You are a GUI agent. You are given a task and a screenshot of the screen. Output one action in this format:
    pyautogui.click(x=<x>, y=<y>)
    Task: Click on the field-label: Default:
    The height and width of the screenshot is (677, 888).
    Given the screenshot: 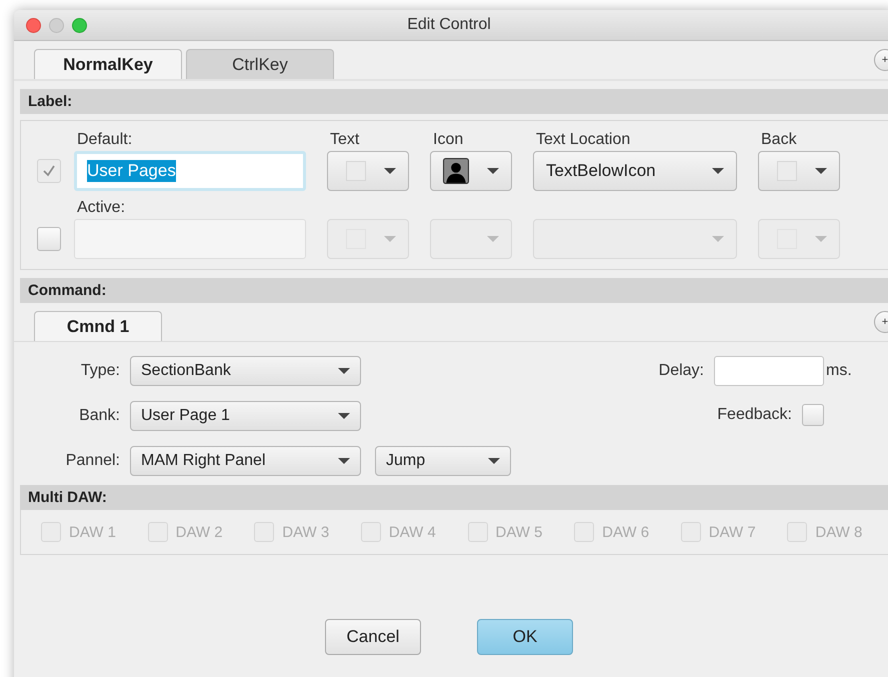 What is the action you would take?
    pyautogui.click(x=105, y=140)
    